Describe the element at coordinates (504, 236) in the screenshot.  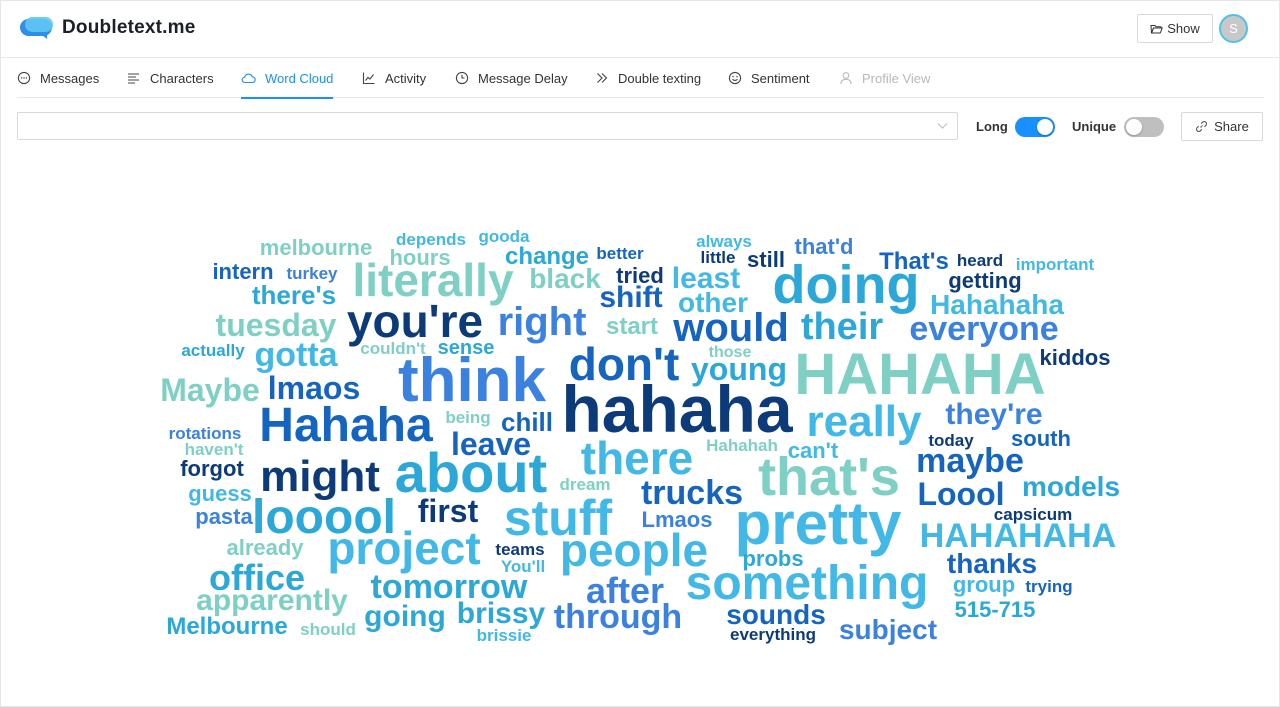
I see `cloud-word: gooda` at that location.